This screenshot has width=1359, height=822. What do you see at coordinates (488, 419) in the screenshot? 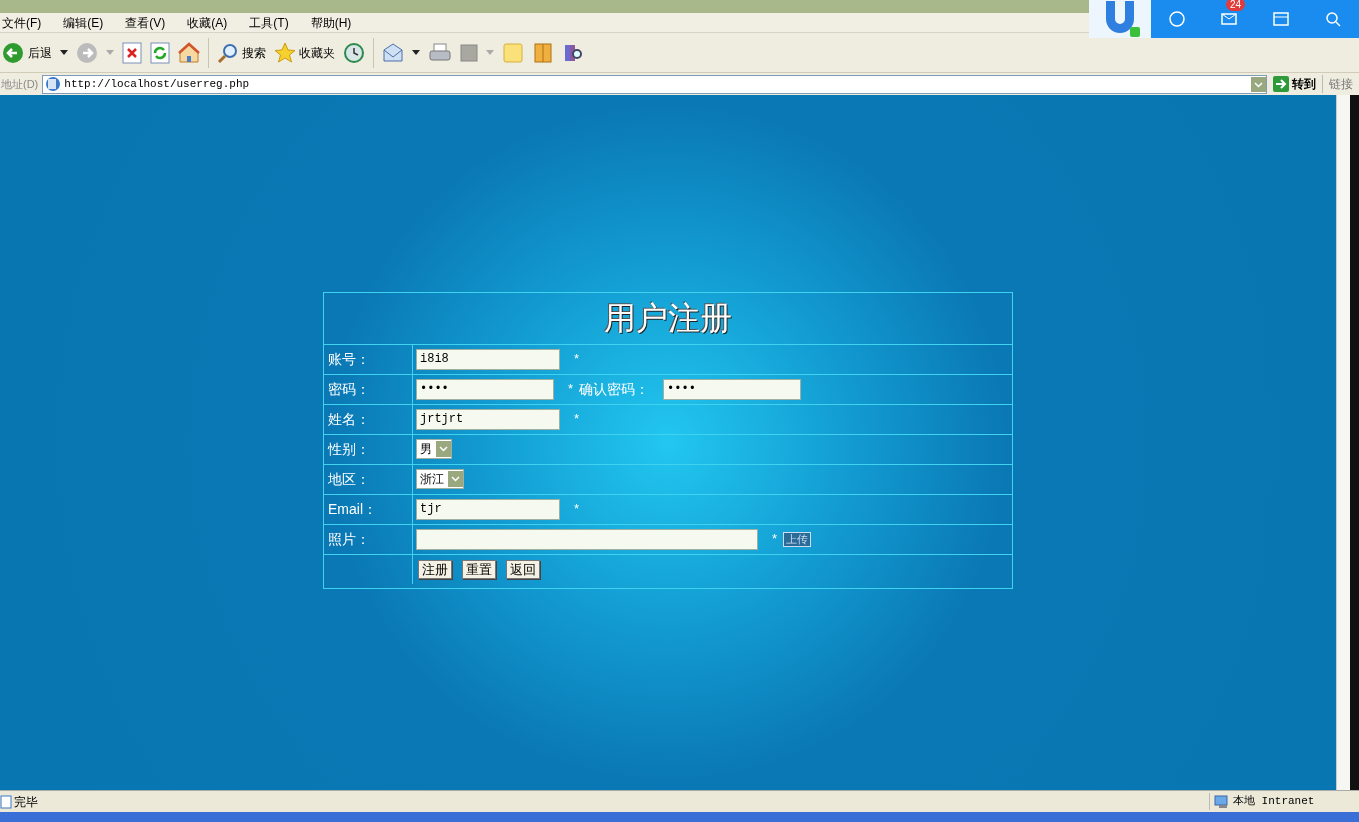
I see `input-field: jrtjrt` at bounding box center [488, 419].